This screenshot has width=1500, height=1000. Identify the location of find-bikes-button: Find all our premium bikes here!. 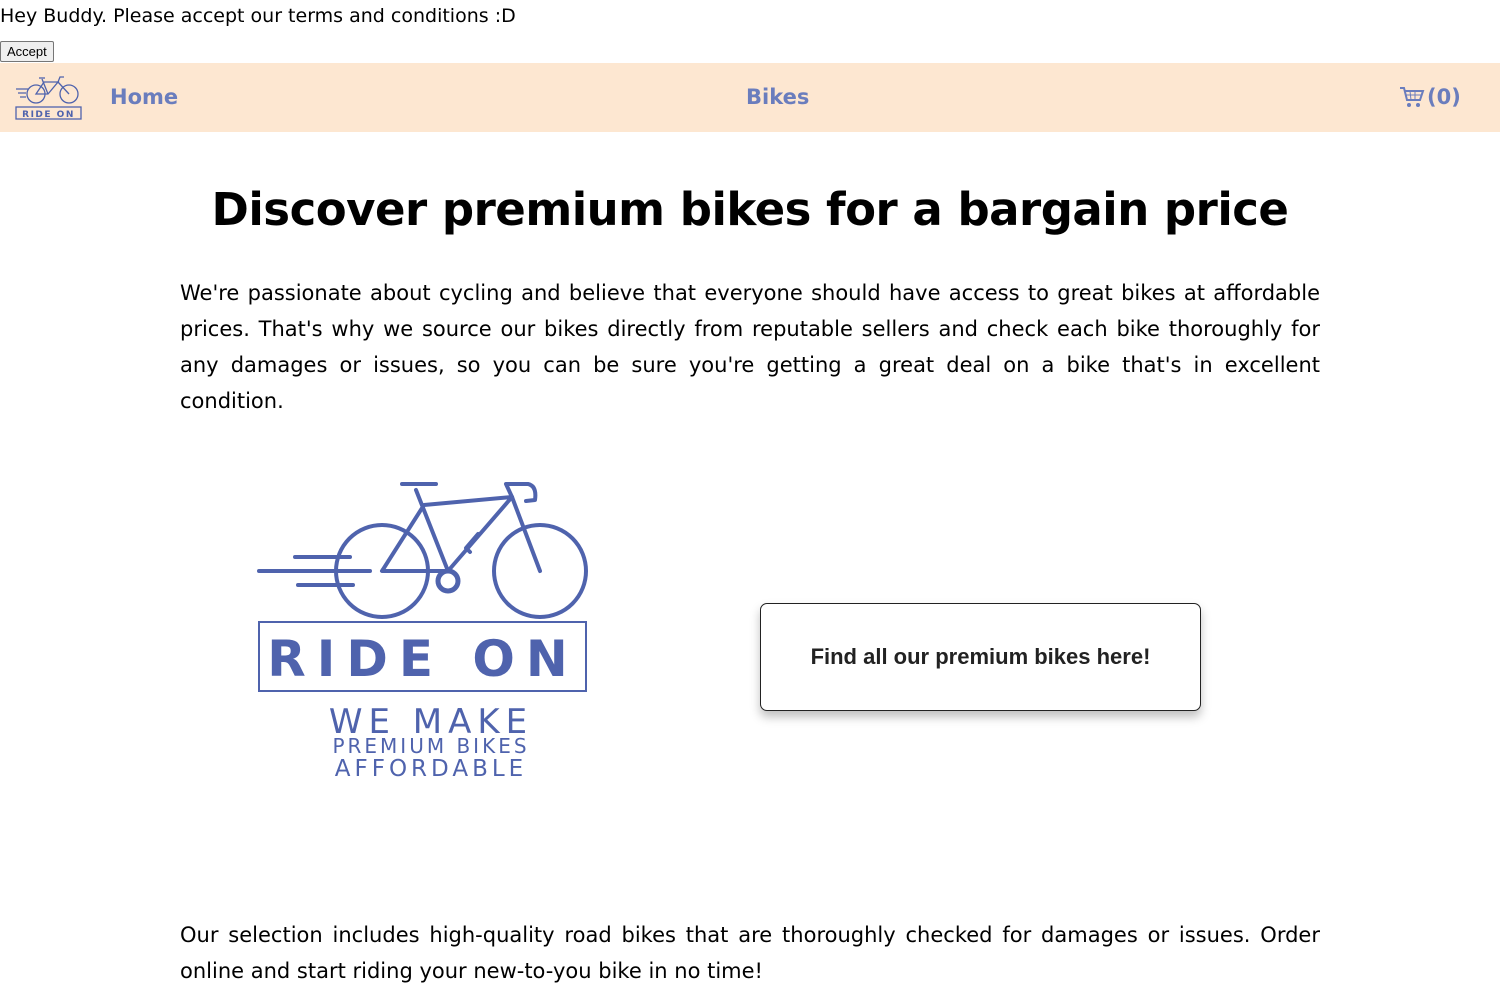
(980, 657).